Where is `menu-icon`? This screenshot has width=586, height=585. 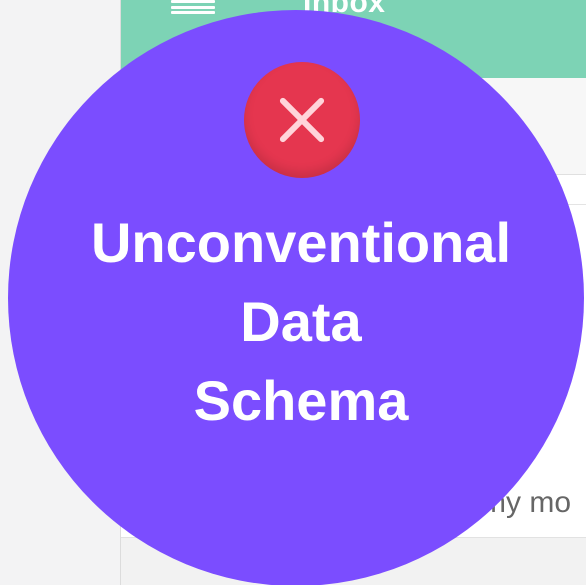
menu-icon is located at coordinates (193, 7).